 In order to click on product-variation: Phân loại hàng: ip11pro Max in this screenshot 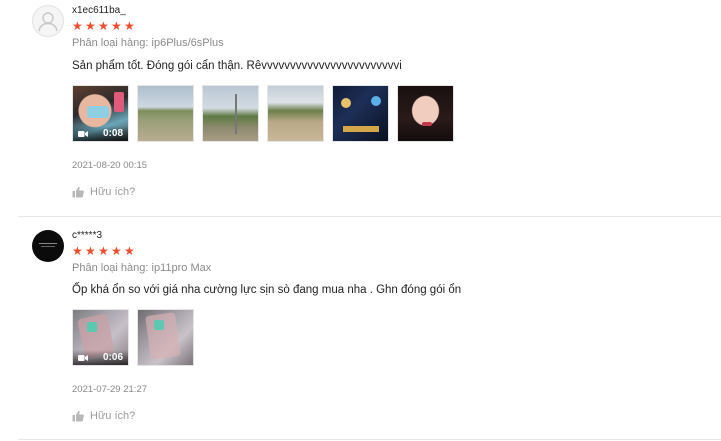, I will do `click(142, 268)`.